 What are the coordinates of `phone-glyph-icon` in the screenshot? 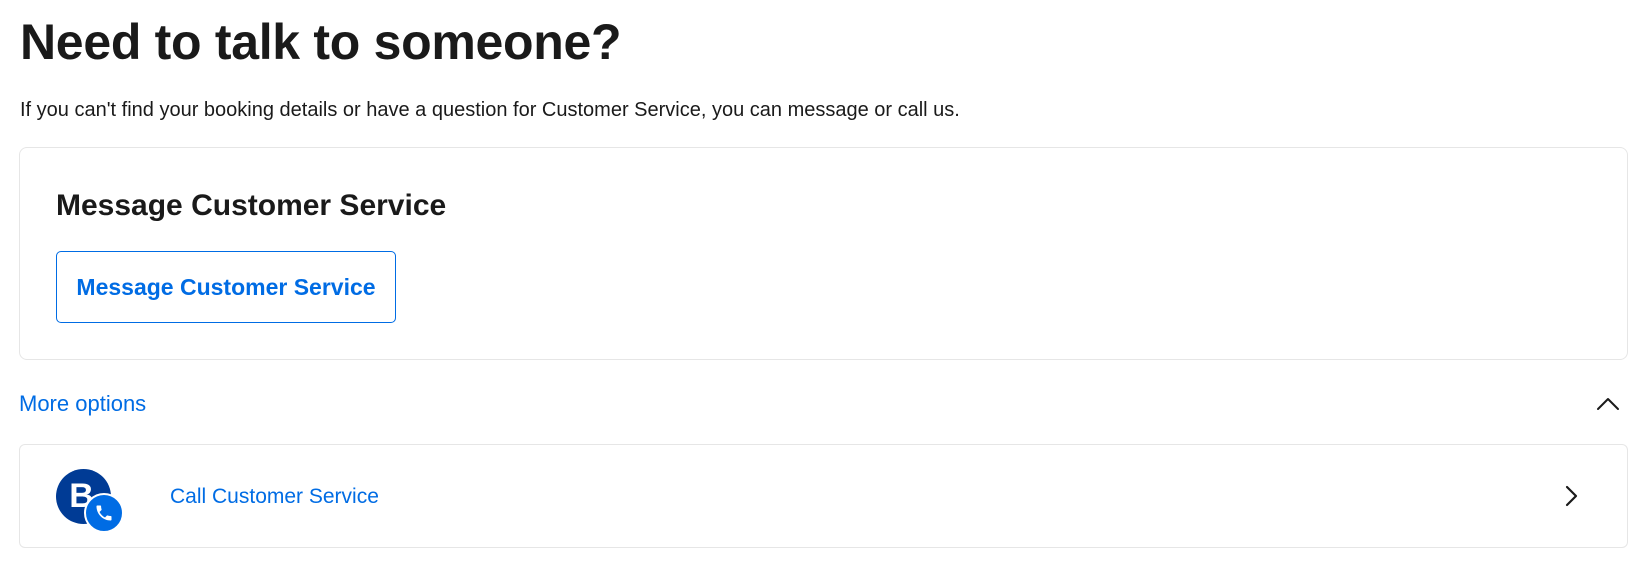 It's located at (104, 513).